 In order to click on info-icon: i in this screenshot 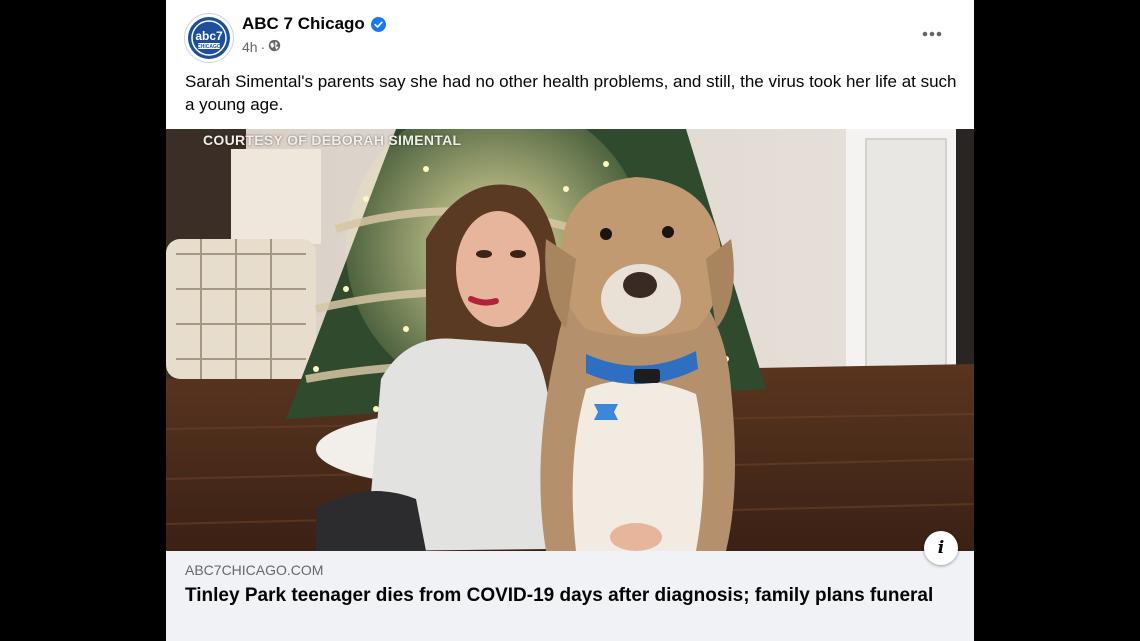, I will do `click(941, 548)`.